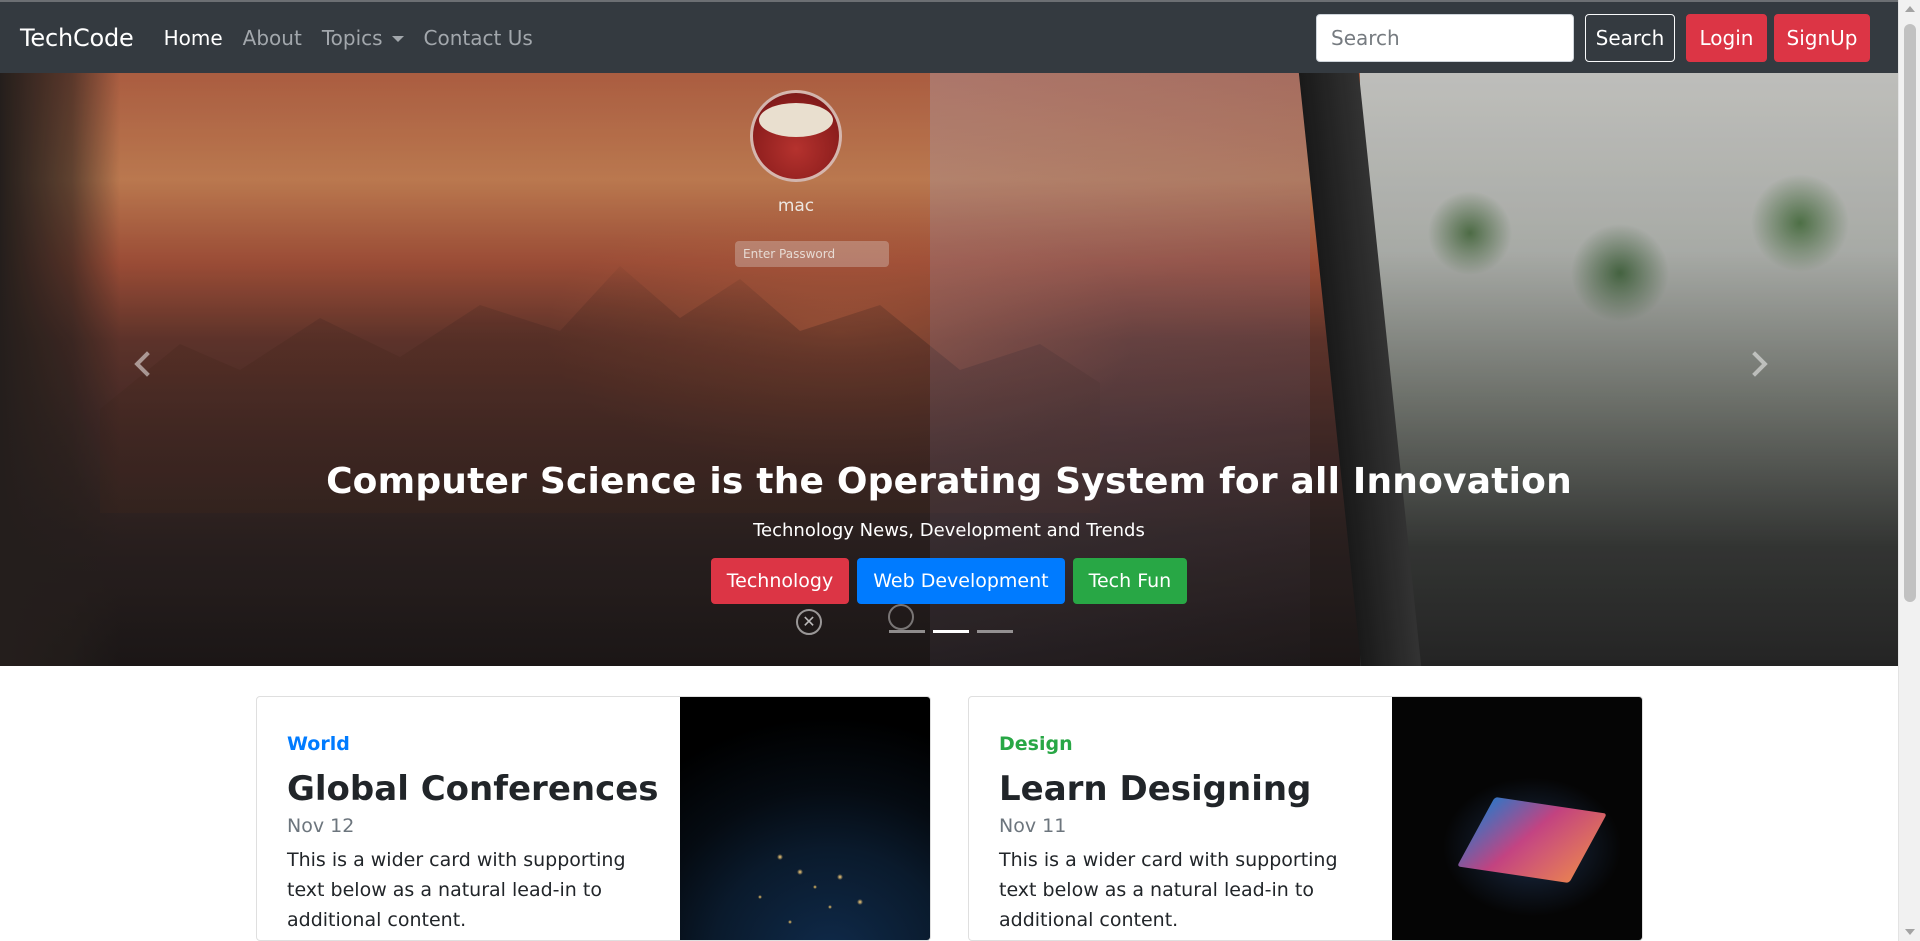  I want to click on chevron-down-icon, so click(397, 38).